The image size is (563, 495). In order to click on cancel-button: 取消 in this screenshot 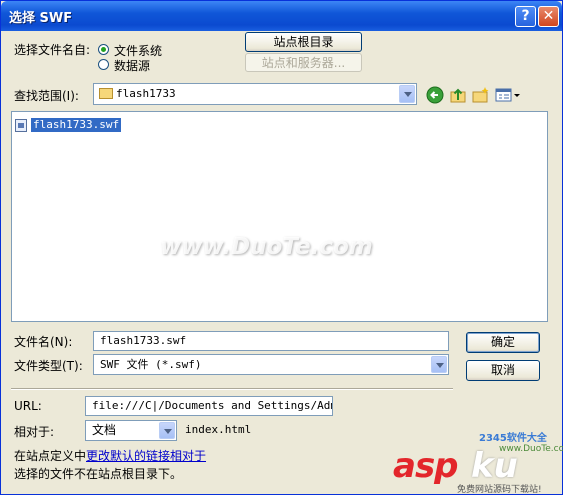, I will do `click(503, 370)`.